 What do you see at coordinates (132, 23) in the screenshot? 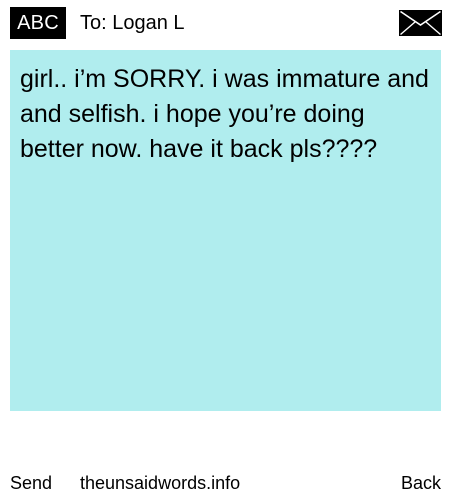
I see `recipient-label: To: Logan L` at bounding box center [132, 23].